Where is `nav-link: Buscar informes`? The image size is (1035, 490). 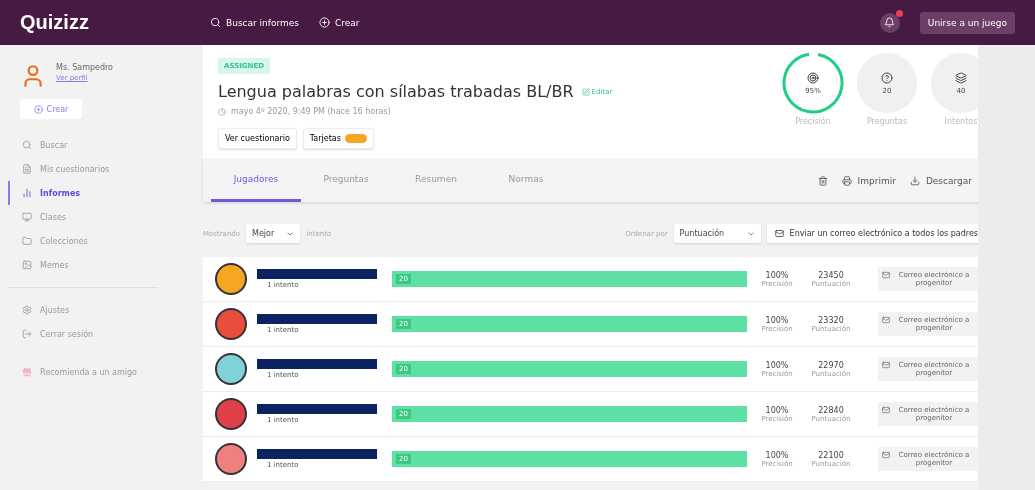 nav-link: Buscar informes is located at coordinates (254, 22).